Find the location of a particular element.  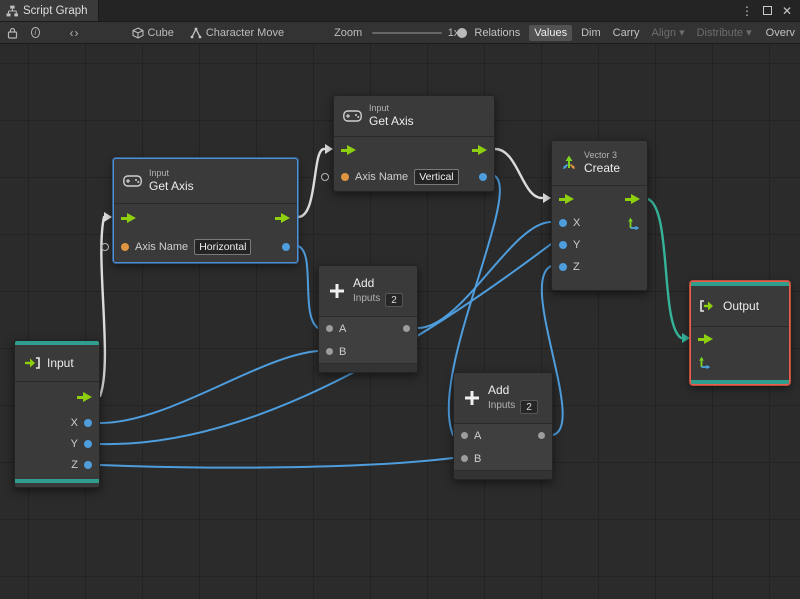

align-dropdown: Align ▾ is located at coordinates (668, 32).